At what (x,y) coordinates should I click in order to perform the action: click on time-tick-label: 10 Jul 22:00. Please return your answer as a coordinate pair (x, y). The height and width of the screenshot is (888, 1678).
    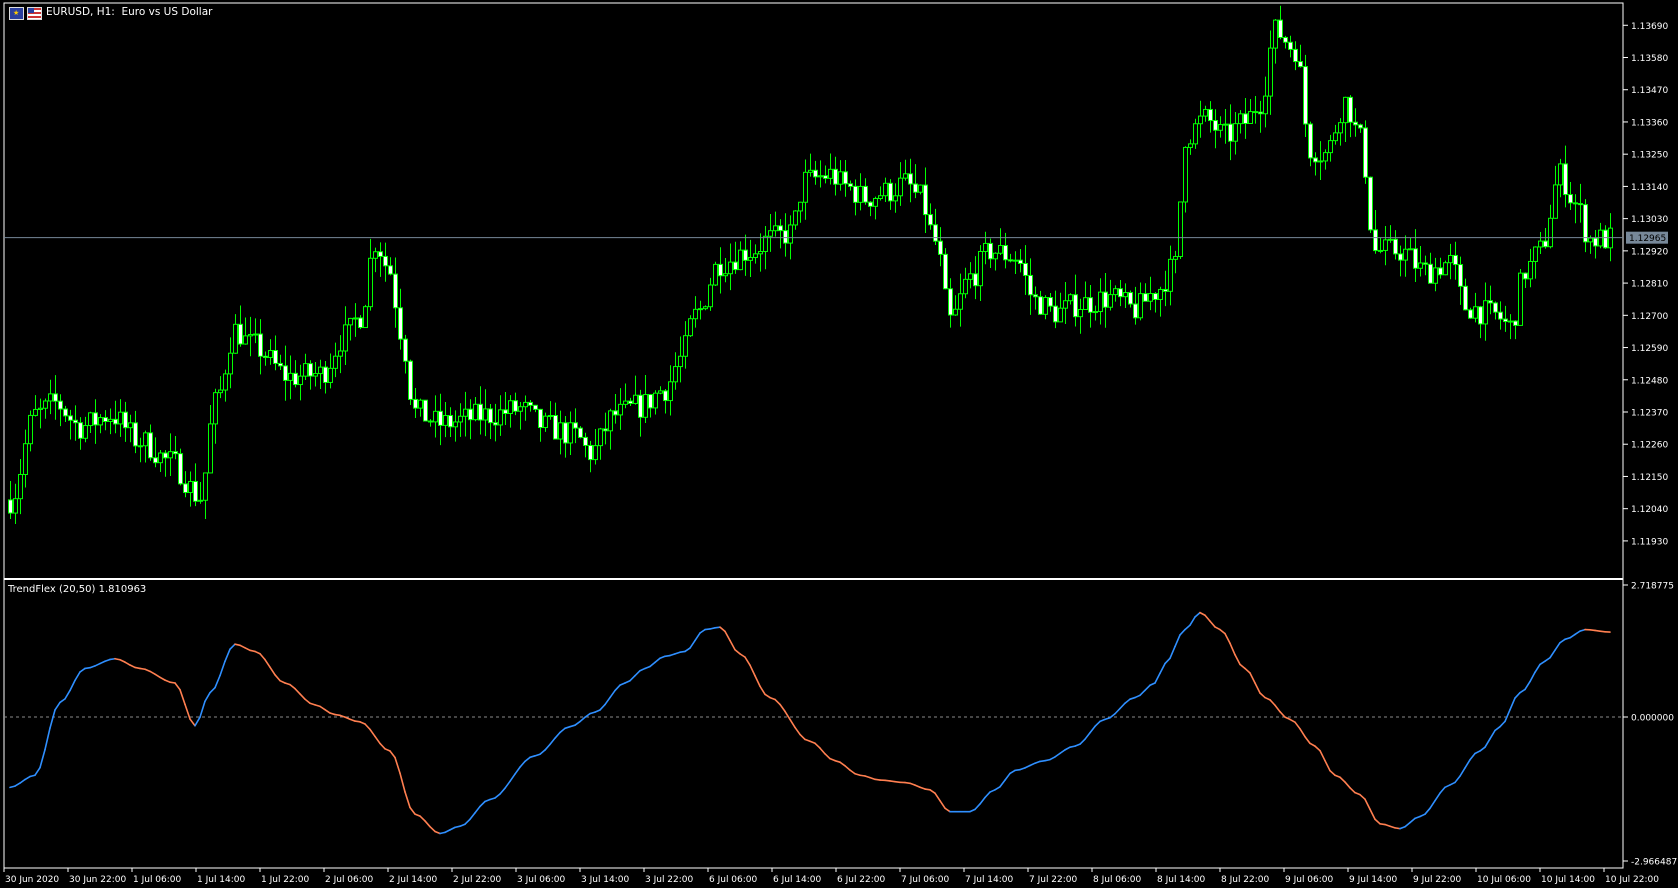
    Looking at the image, I should click on (1632, 880).